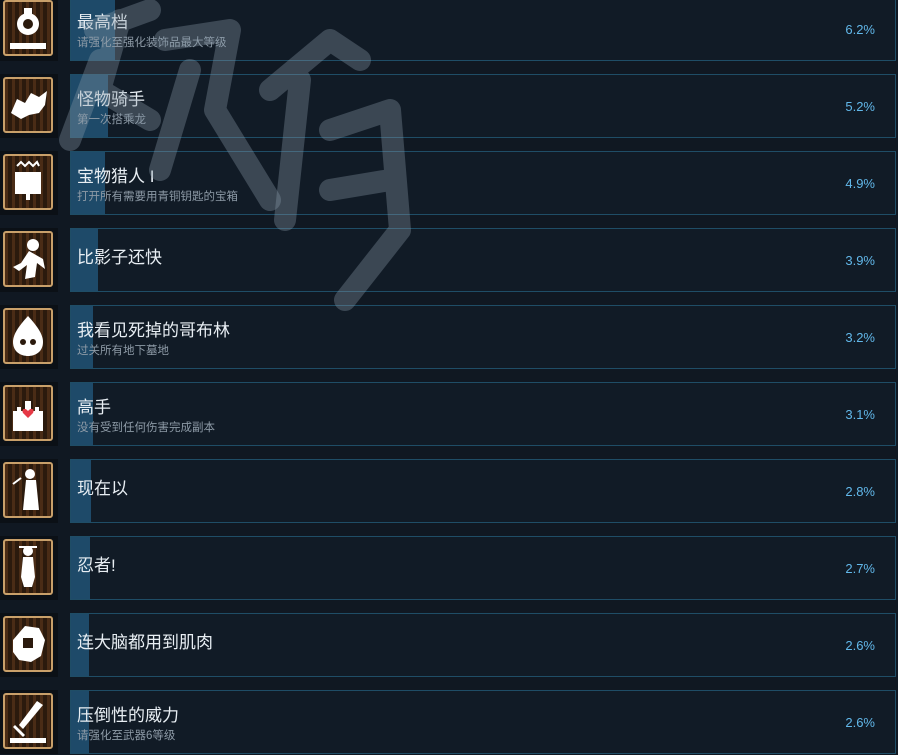 This screenshot has width=898, height=755. What do you see at coordinates (94, 407) in the screenshot?
I see `achievement-title: 高手` at bounding box center [94, 407].